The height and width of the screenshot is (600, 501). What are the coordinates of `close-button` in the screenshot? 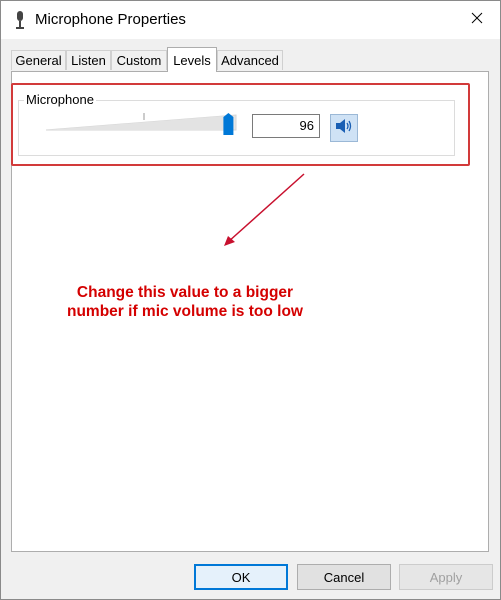 It's located at (477, 20).